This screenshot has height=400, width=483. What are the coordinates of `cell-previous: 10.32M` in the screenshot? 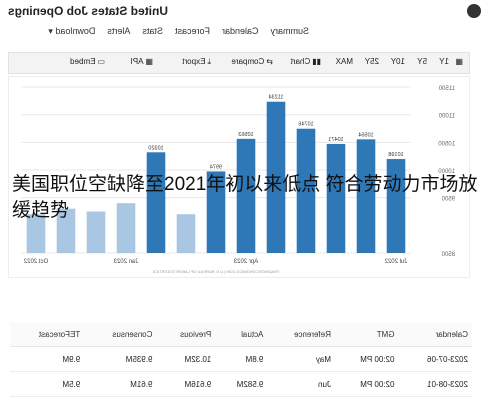 It's located at (186, 359).